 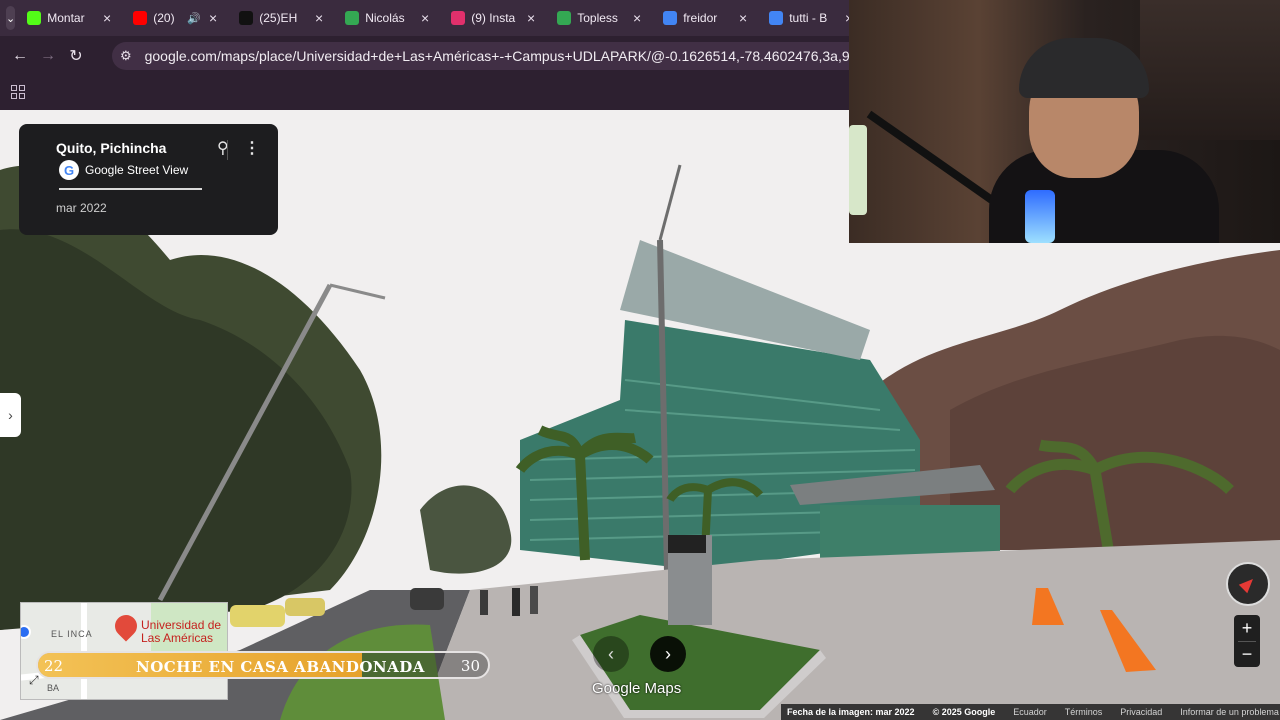 I want to click on compass-icon, so click(x=1248, y=584).